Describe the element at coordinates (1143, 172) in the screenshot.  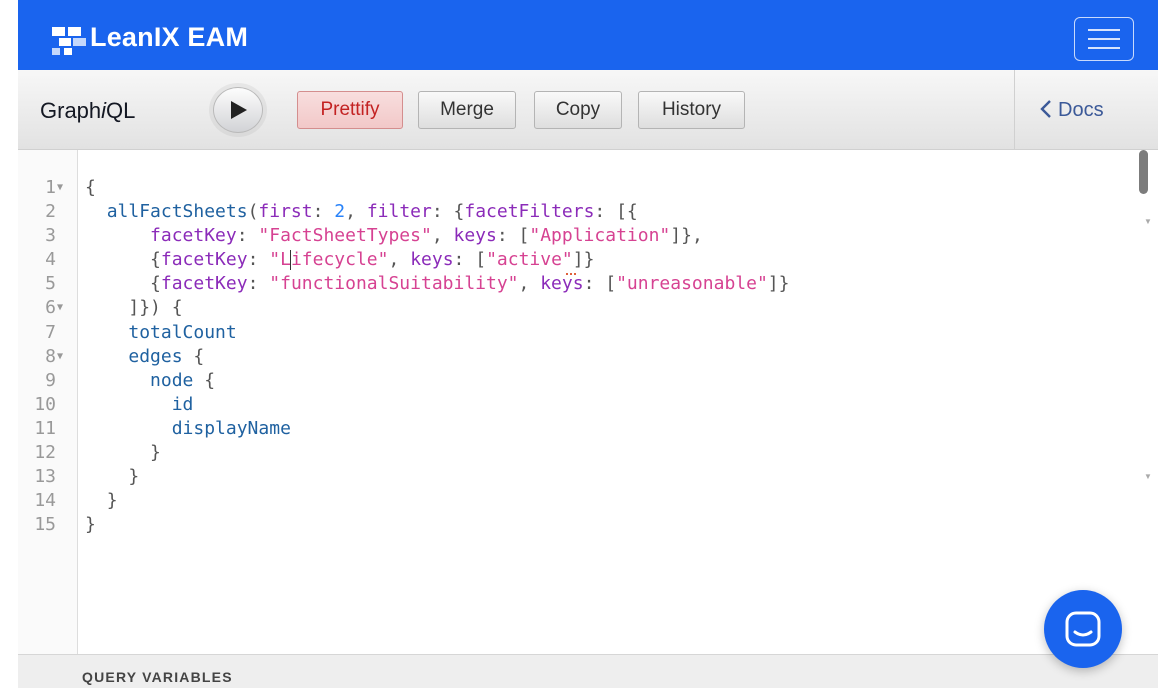
I see `editor-scrollbar` at that location.